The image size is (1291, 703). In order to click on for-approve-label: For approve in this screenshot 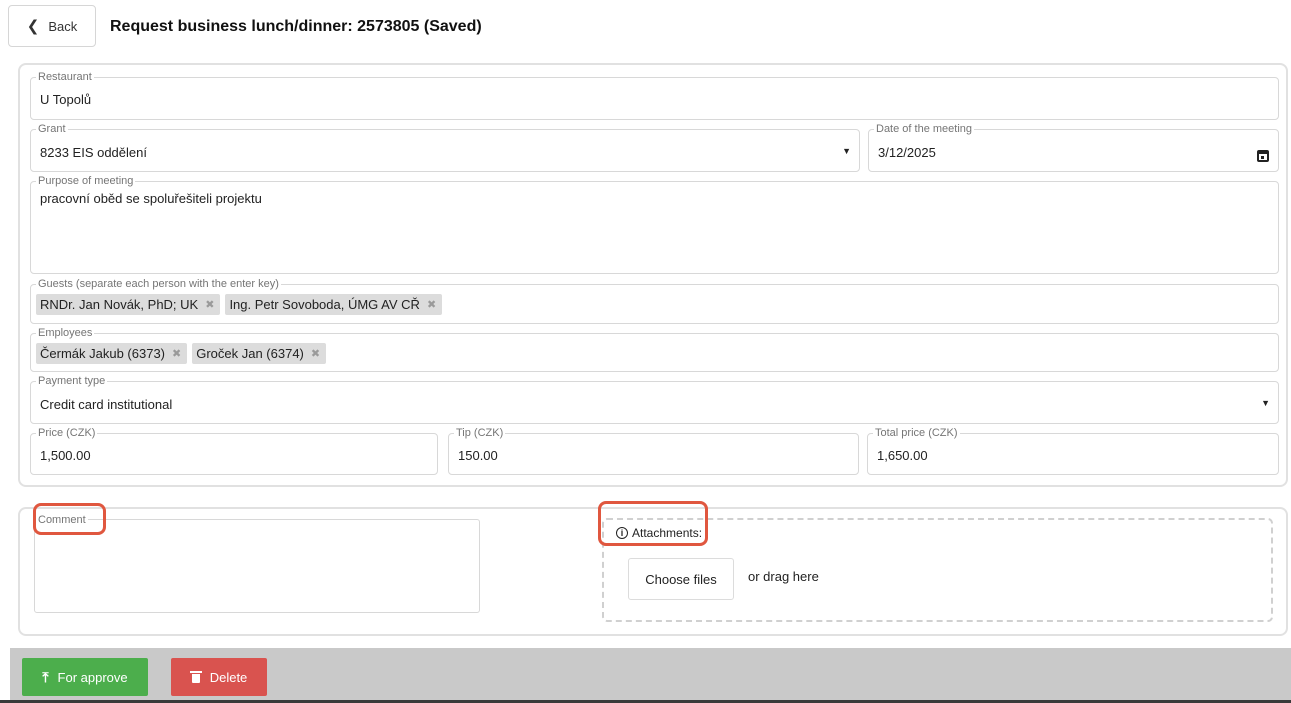, I will do `click(92, 677)`.